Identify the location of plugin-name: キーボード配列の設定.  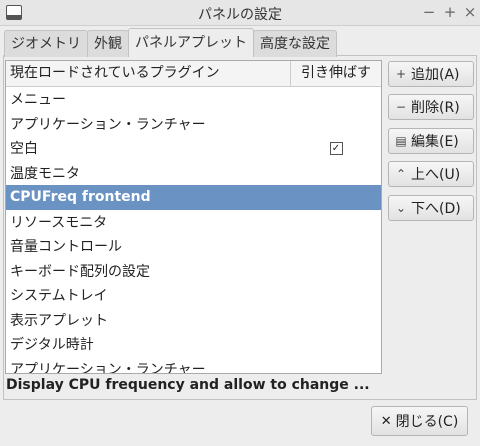
(80, 271).